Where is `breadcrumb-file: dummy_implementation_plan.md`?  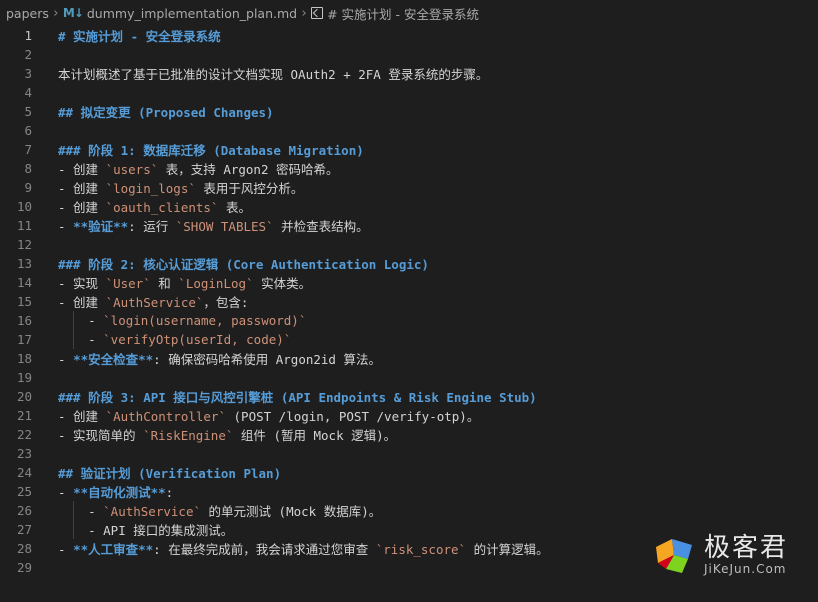
breadcrumb-file: dummy_implementation_plan.md is located at coordinates (192, 13).